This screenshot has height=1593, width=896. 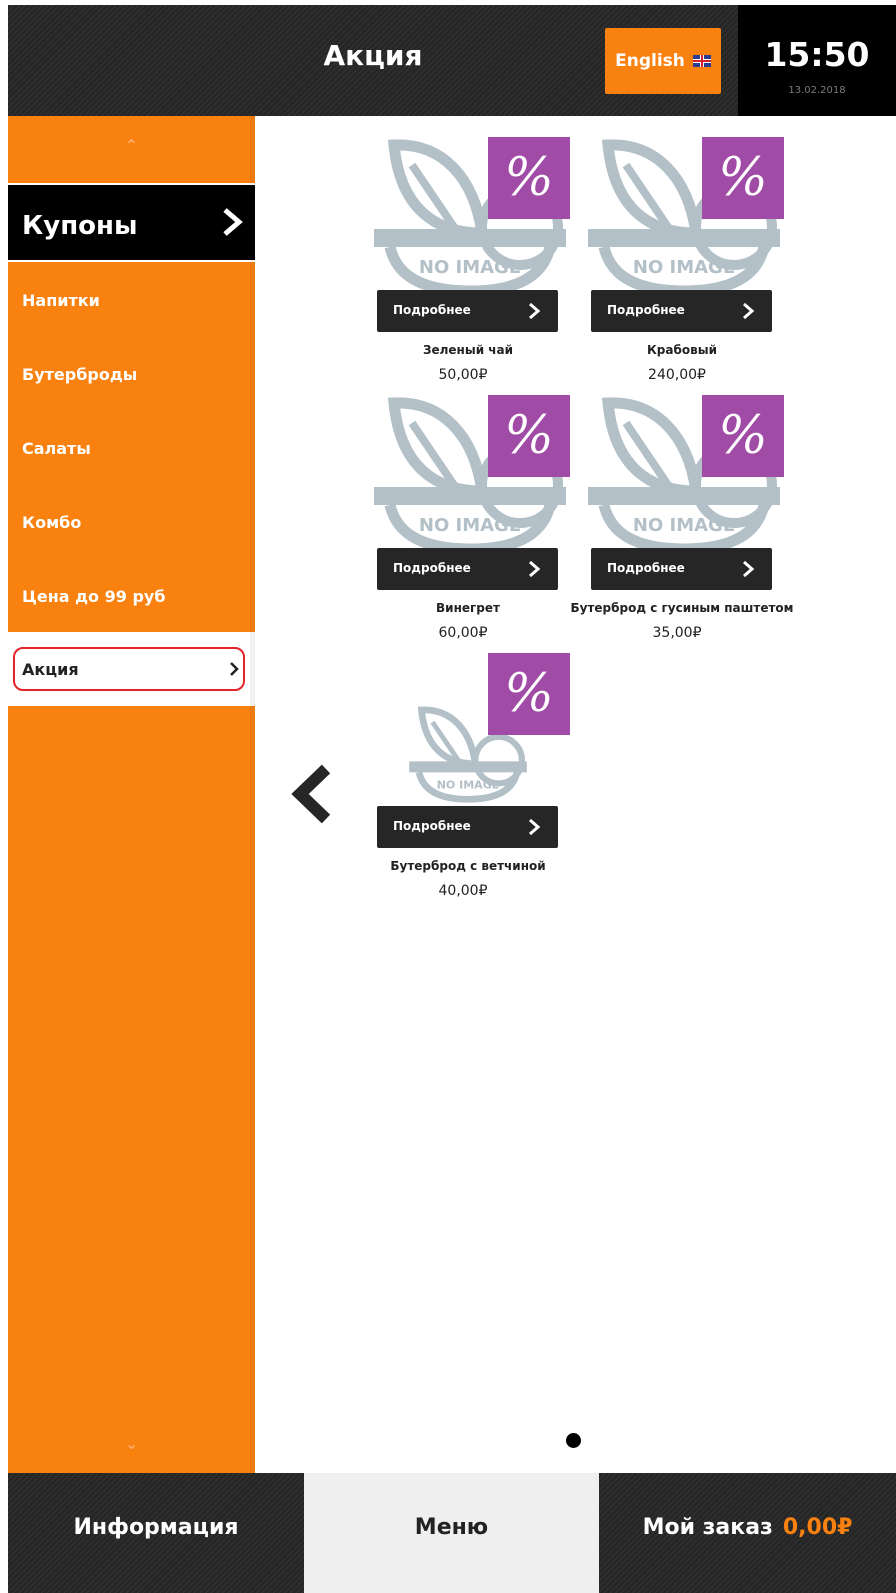 What do you see at coordinates (573, 1440) in the screenshot?
I see `page-indicator-dot` at bounding box center [573, 1440].